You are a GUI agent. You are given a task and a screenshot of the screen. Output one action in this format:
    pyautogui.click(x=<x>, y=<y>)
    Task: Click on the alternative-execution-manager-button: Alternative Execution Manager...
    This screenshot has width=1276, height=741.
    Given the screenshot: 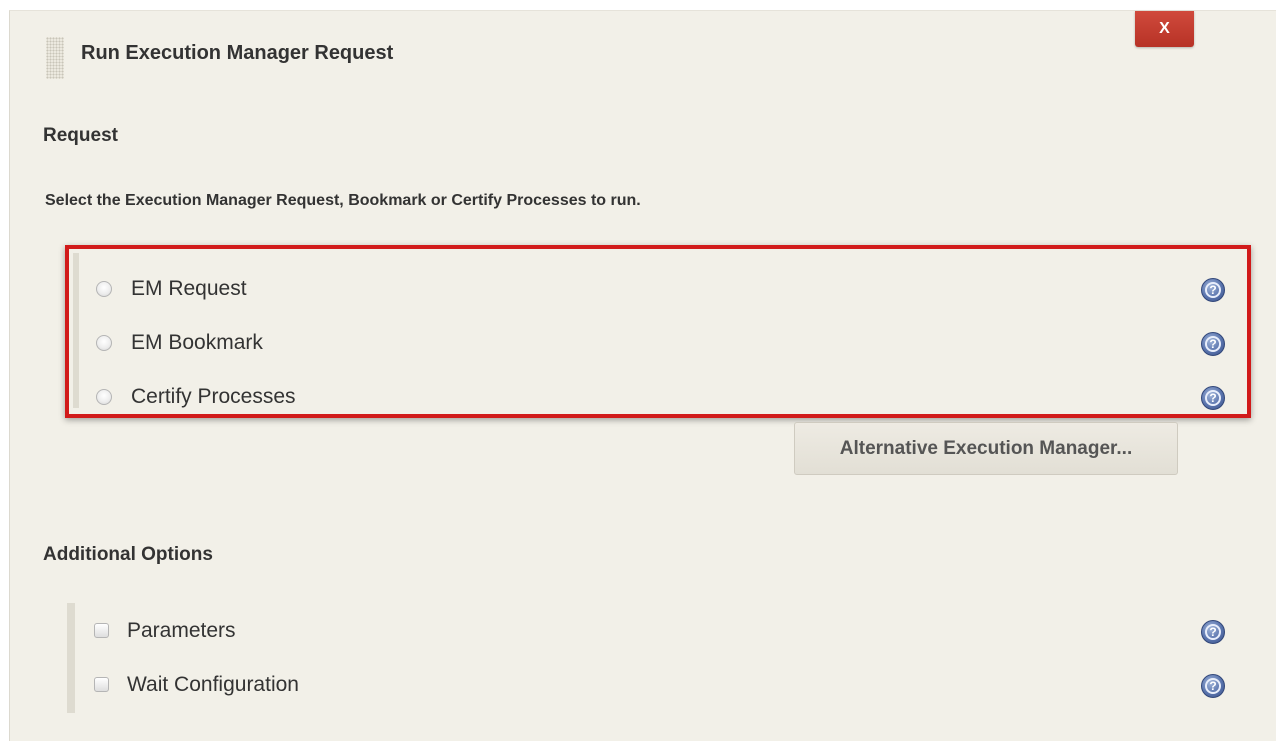 What is the action you would take?
    pyautogui.click(x=986, y=448)
    